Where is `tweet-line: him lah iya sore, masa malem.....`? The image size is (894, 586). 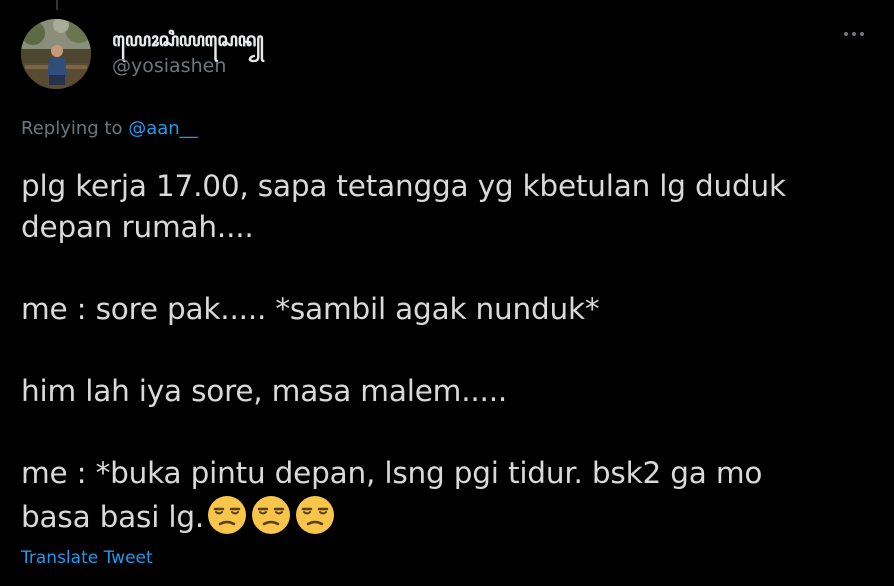 tweet-line: him lah iya sore, masa malem..... is located at coordinates (264, 391).